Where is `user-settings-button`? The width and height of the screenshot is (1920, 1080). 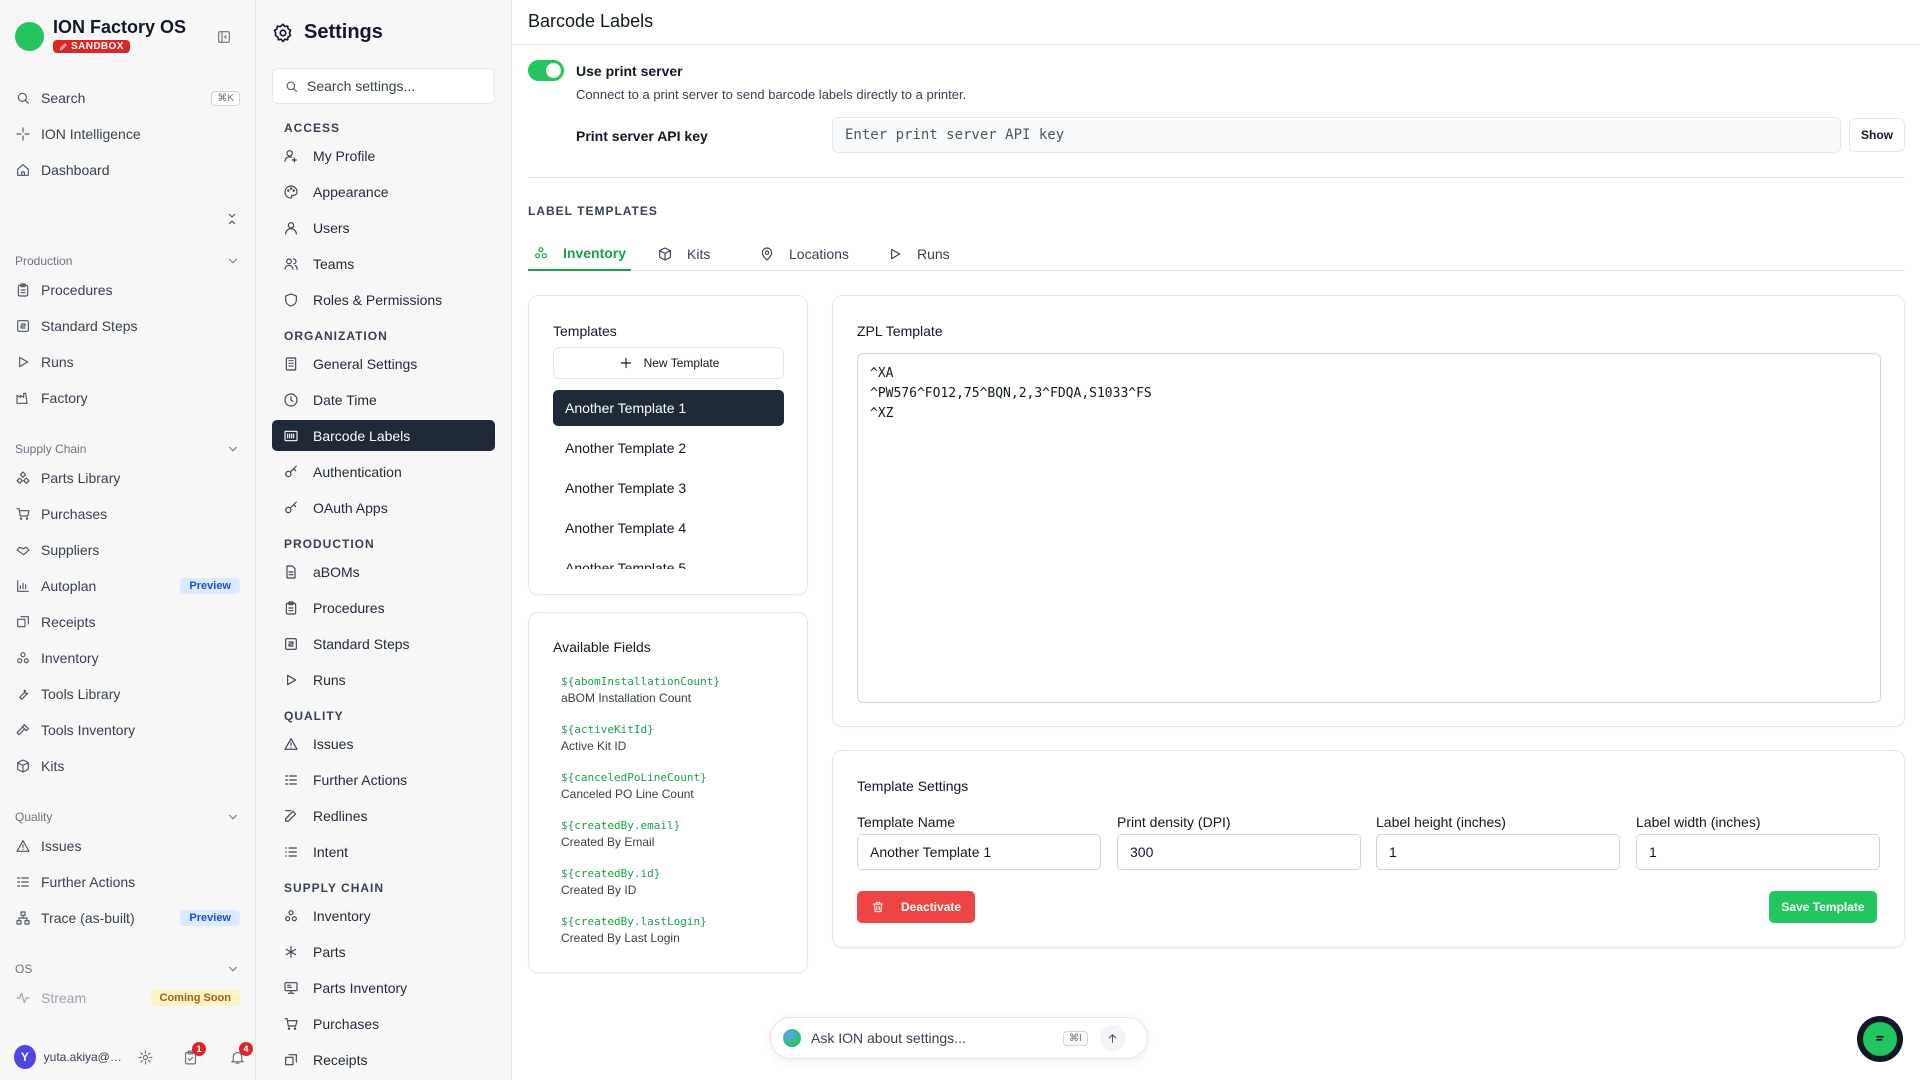
user-settings-button is located at coordinates (145, 1057).